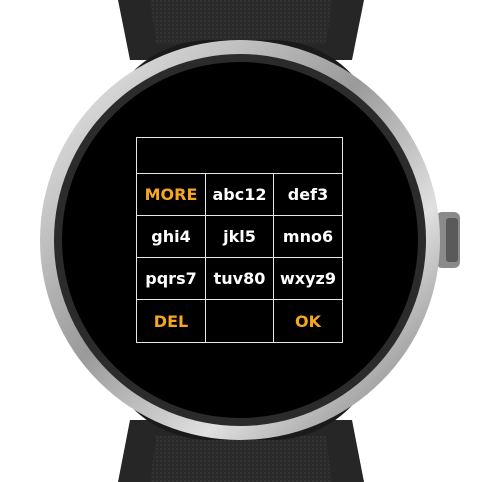 Image resolution: width=482 pixels, height=482 pixels. I want to click on key-tuv80: tuv80, so click(240, 279).